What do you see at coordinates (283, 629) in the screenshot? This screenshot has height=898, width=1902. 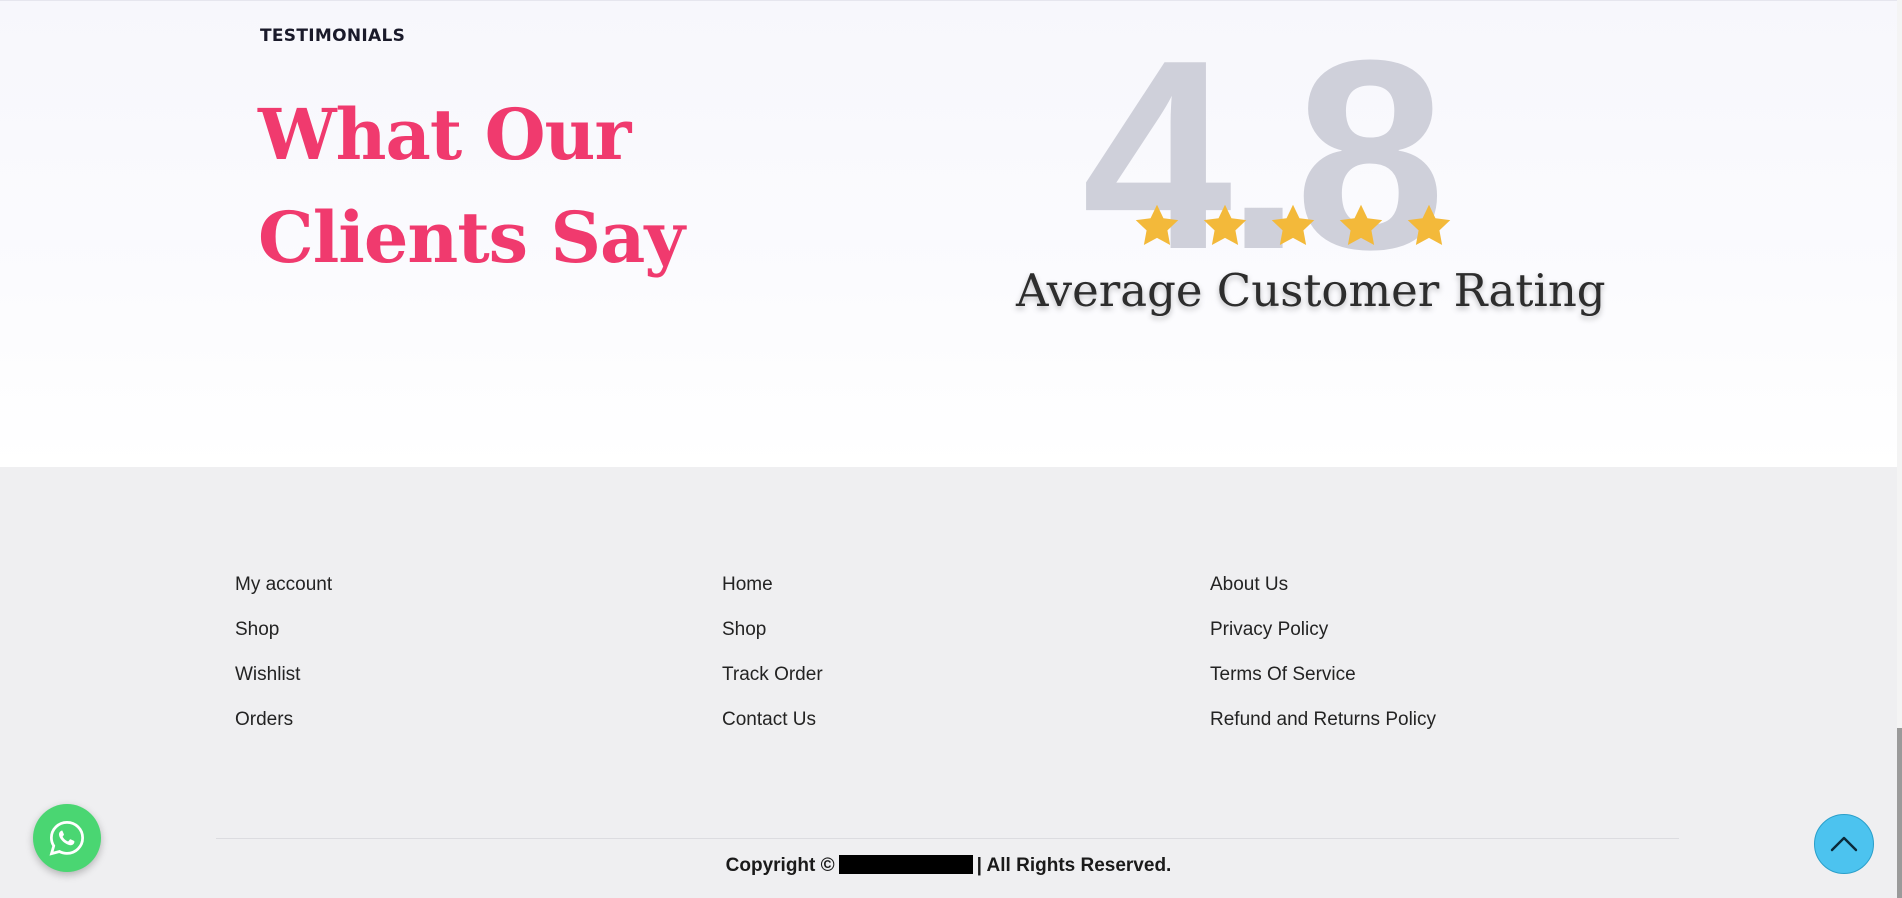 I see `footer-link-shop: Shop` at bounding box center [283, 629].